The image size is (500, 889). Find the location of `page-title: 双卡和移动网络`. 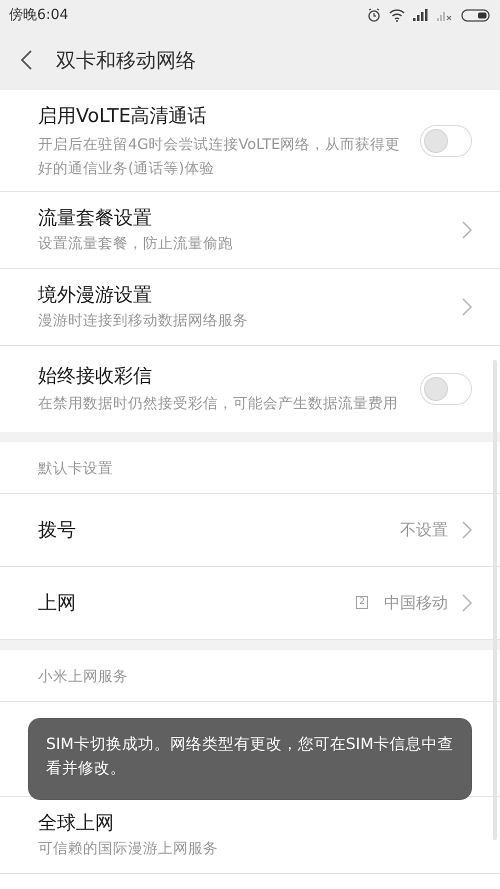

page-title: 双卡和移动网络 is located at coordinates (126, 60).